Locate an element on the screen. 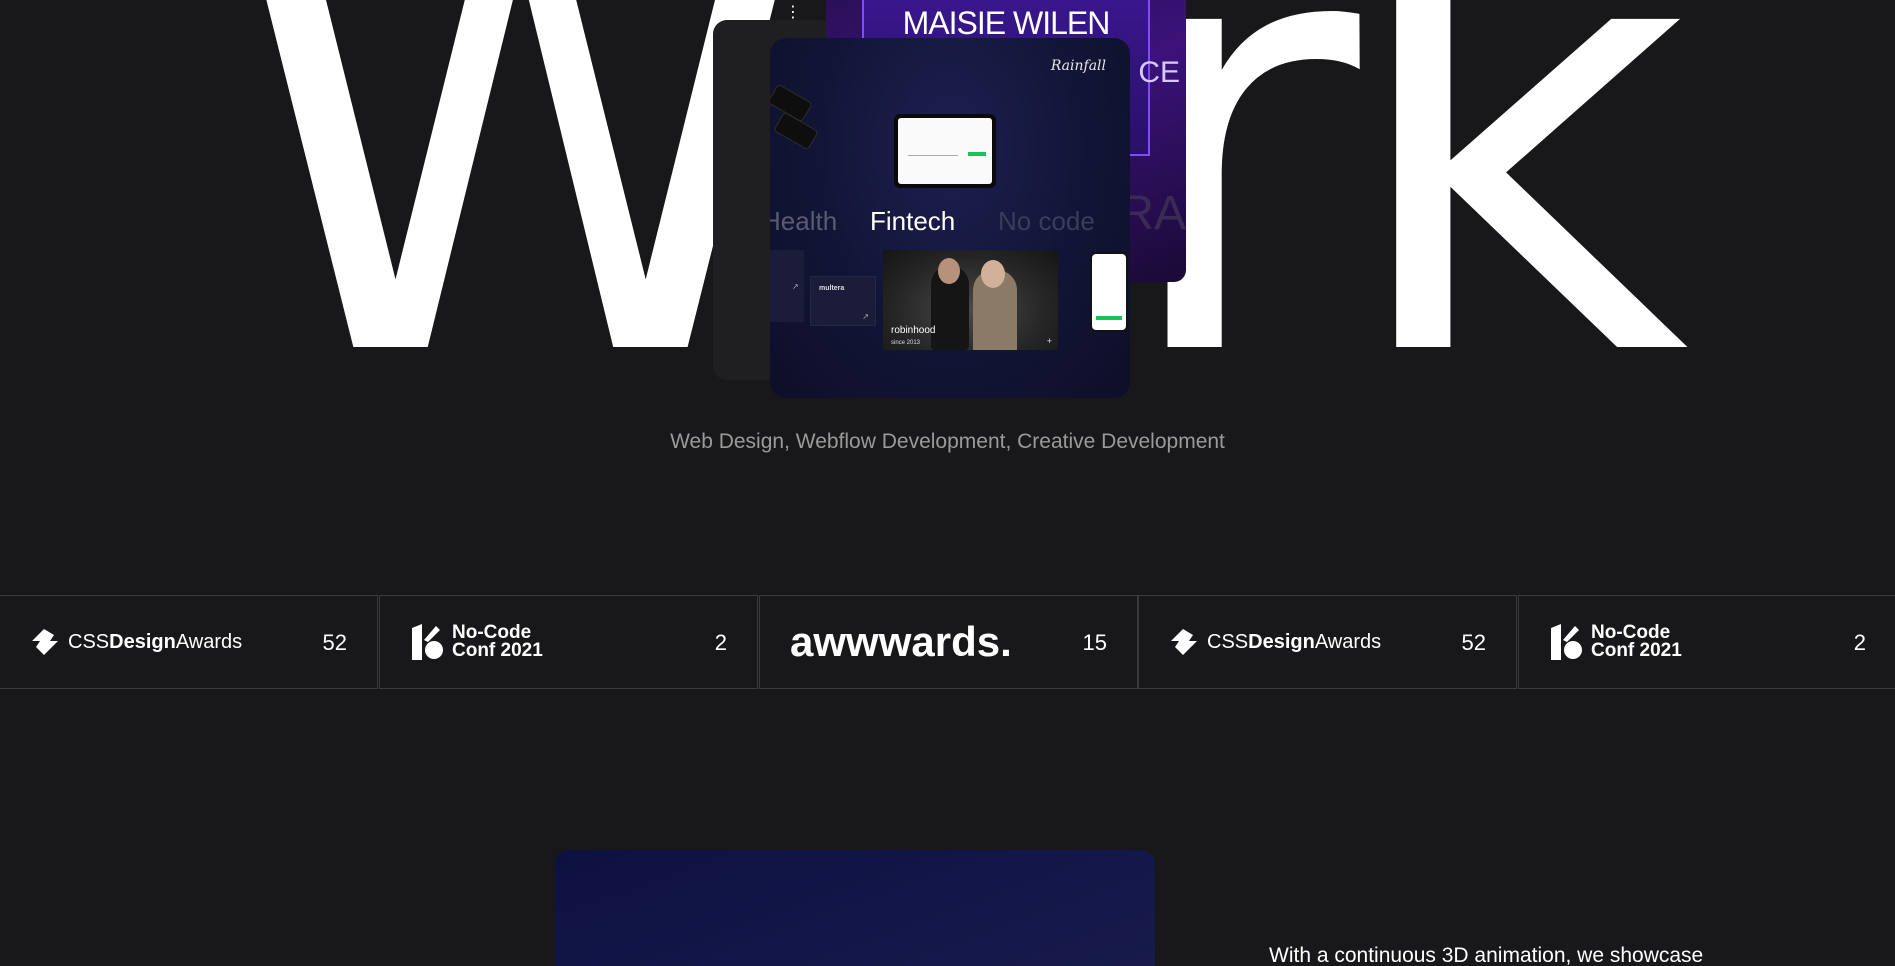  photo-card-robinhood: robinhood since 2013 + is located at coordinates (970, 300).